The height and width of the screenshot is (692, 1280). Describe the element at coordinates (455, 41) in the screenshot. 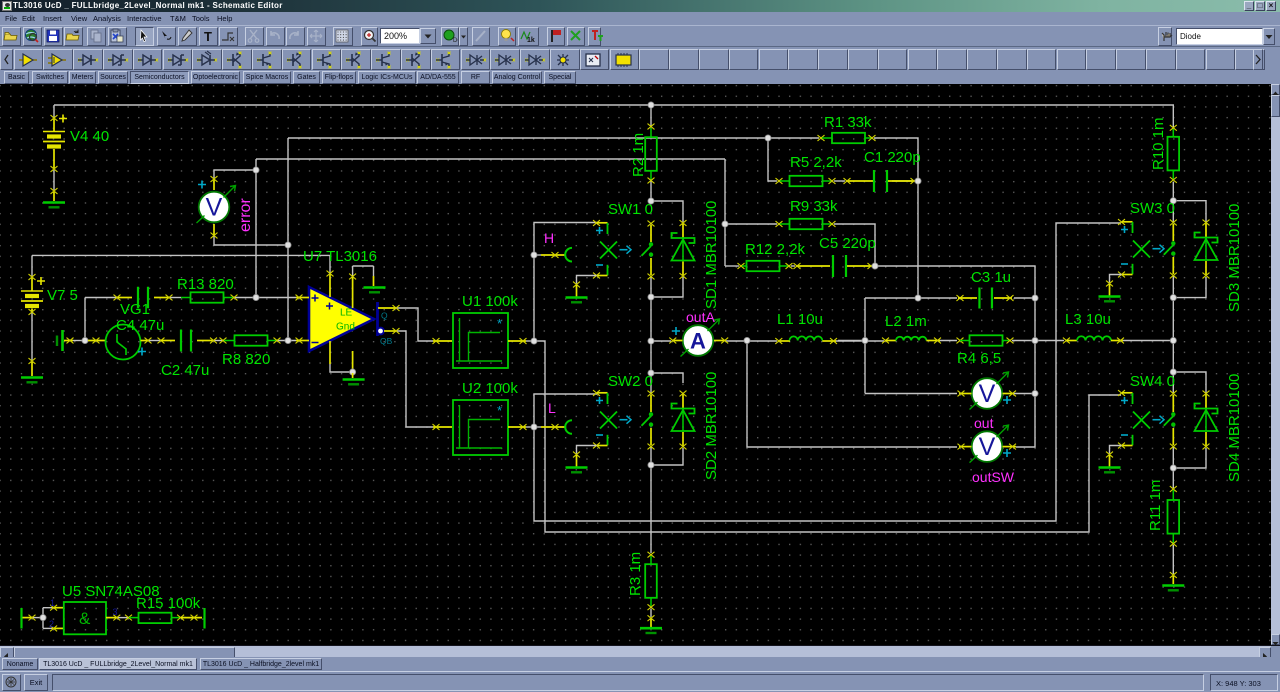

I see `svg-text: DC` at that location.